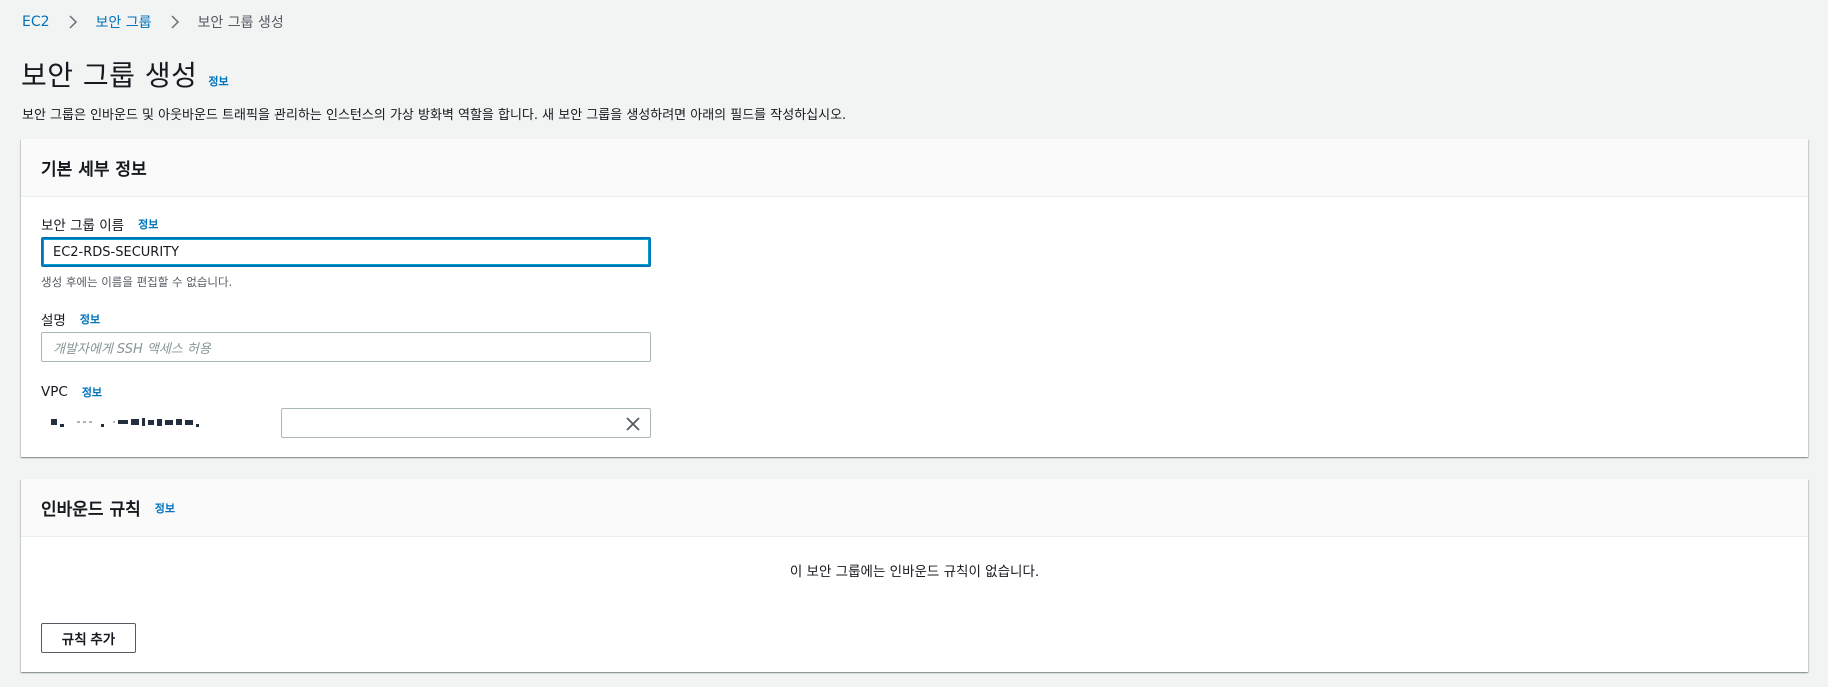 The image size is (1828, 687). What do you see at coordinates (91, 510) in the screenshot?
I see `inbound-rules-title: 인바운드 규칙` at bounding box center [91, 510].